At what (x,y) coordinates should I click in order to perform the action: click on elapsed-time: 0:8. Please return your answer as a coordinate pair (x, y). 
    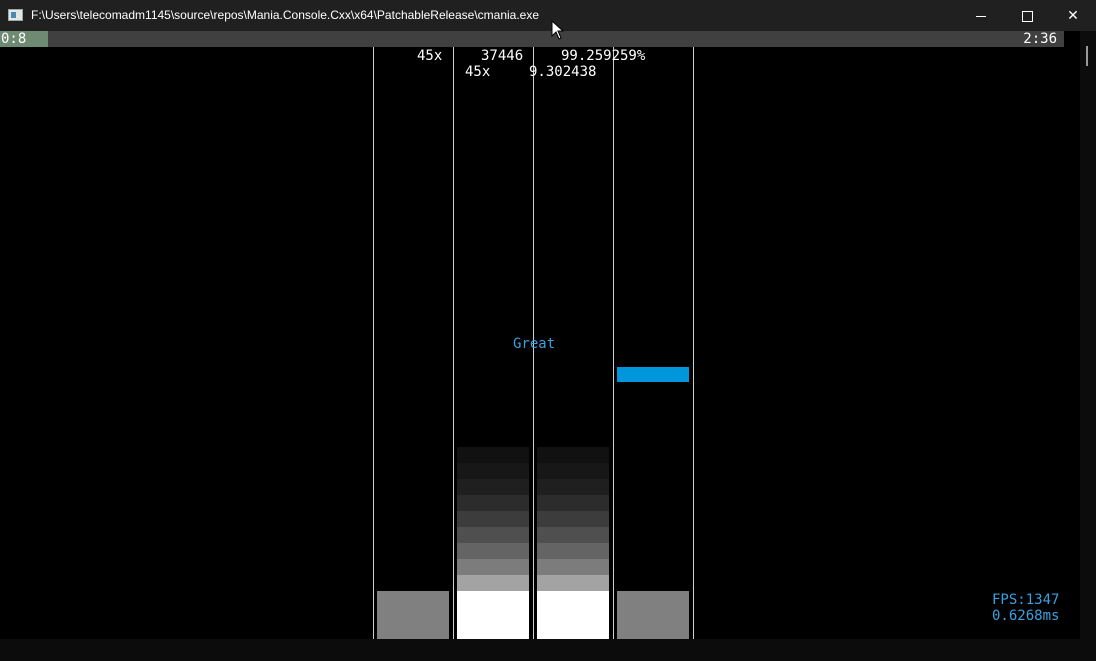
    Looking at the image, I should click on (14, 39).